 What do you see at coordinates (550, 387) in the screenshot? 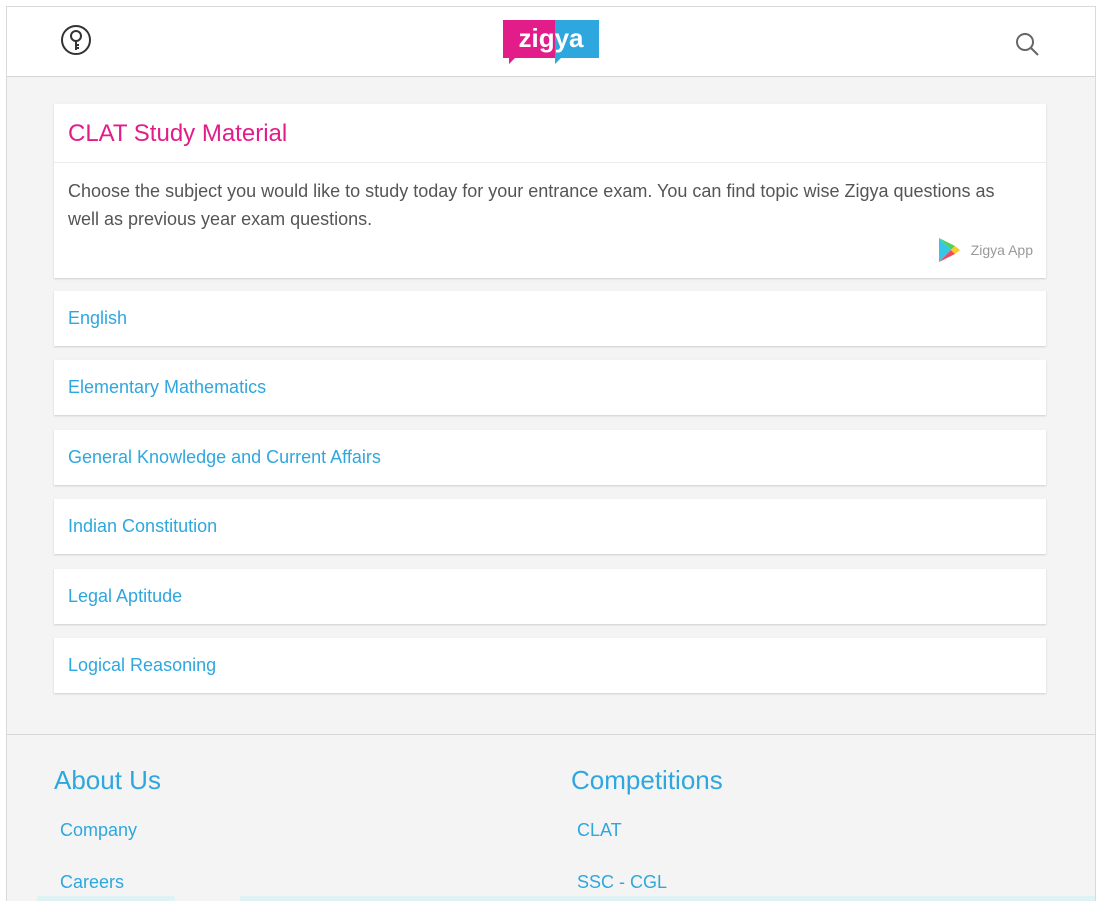
I see `subject-item-elementary-mathematics: Elementary Mathematics` at bounding box center [550, 387].